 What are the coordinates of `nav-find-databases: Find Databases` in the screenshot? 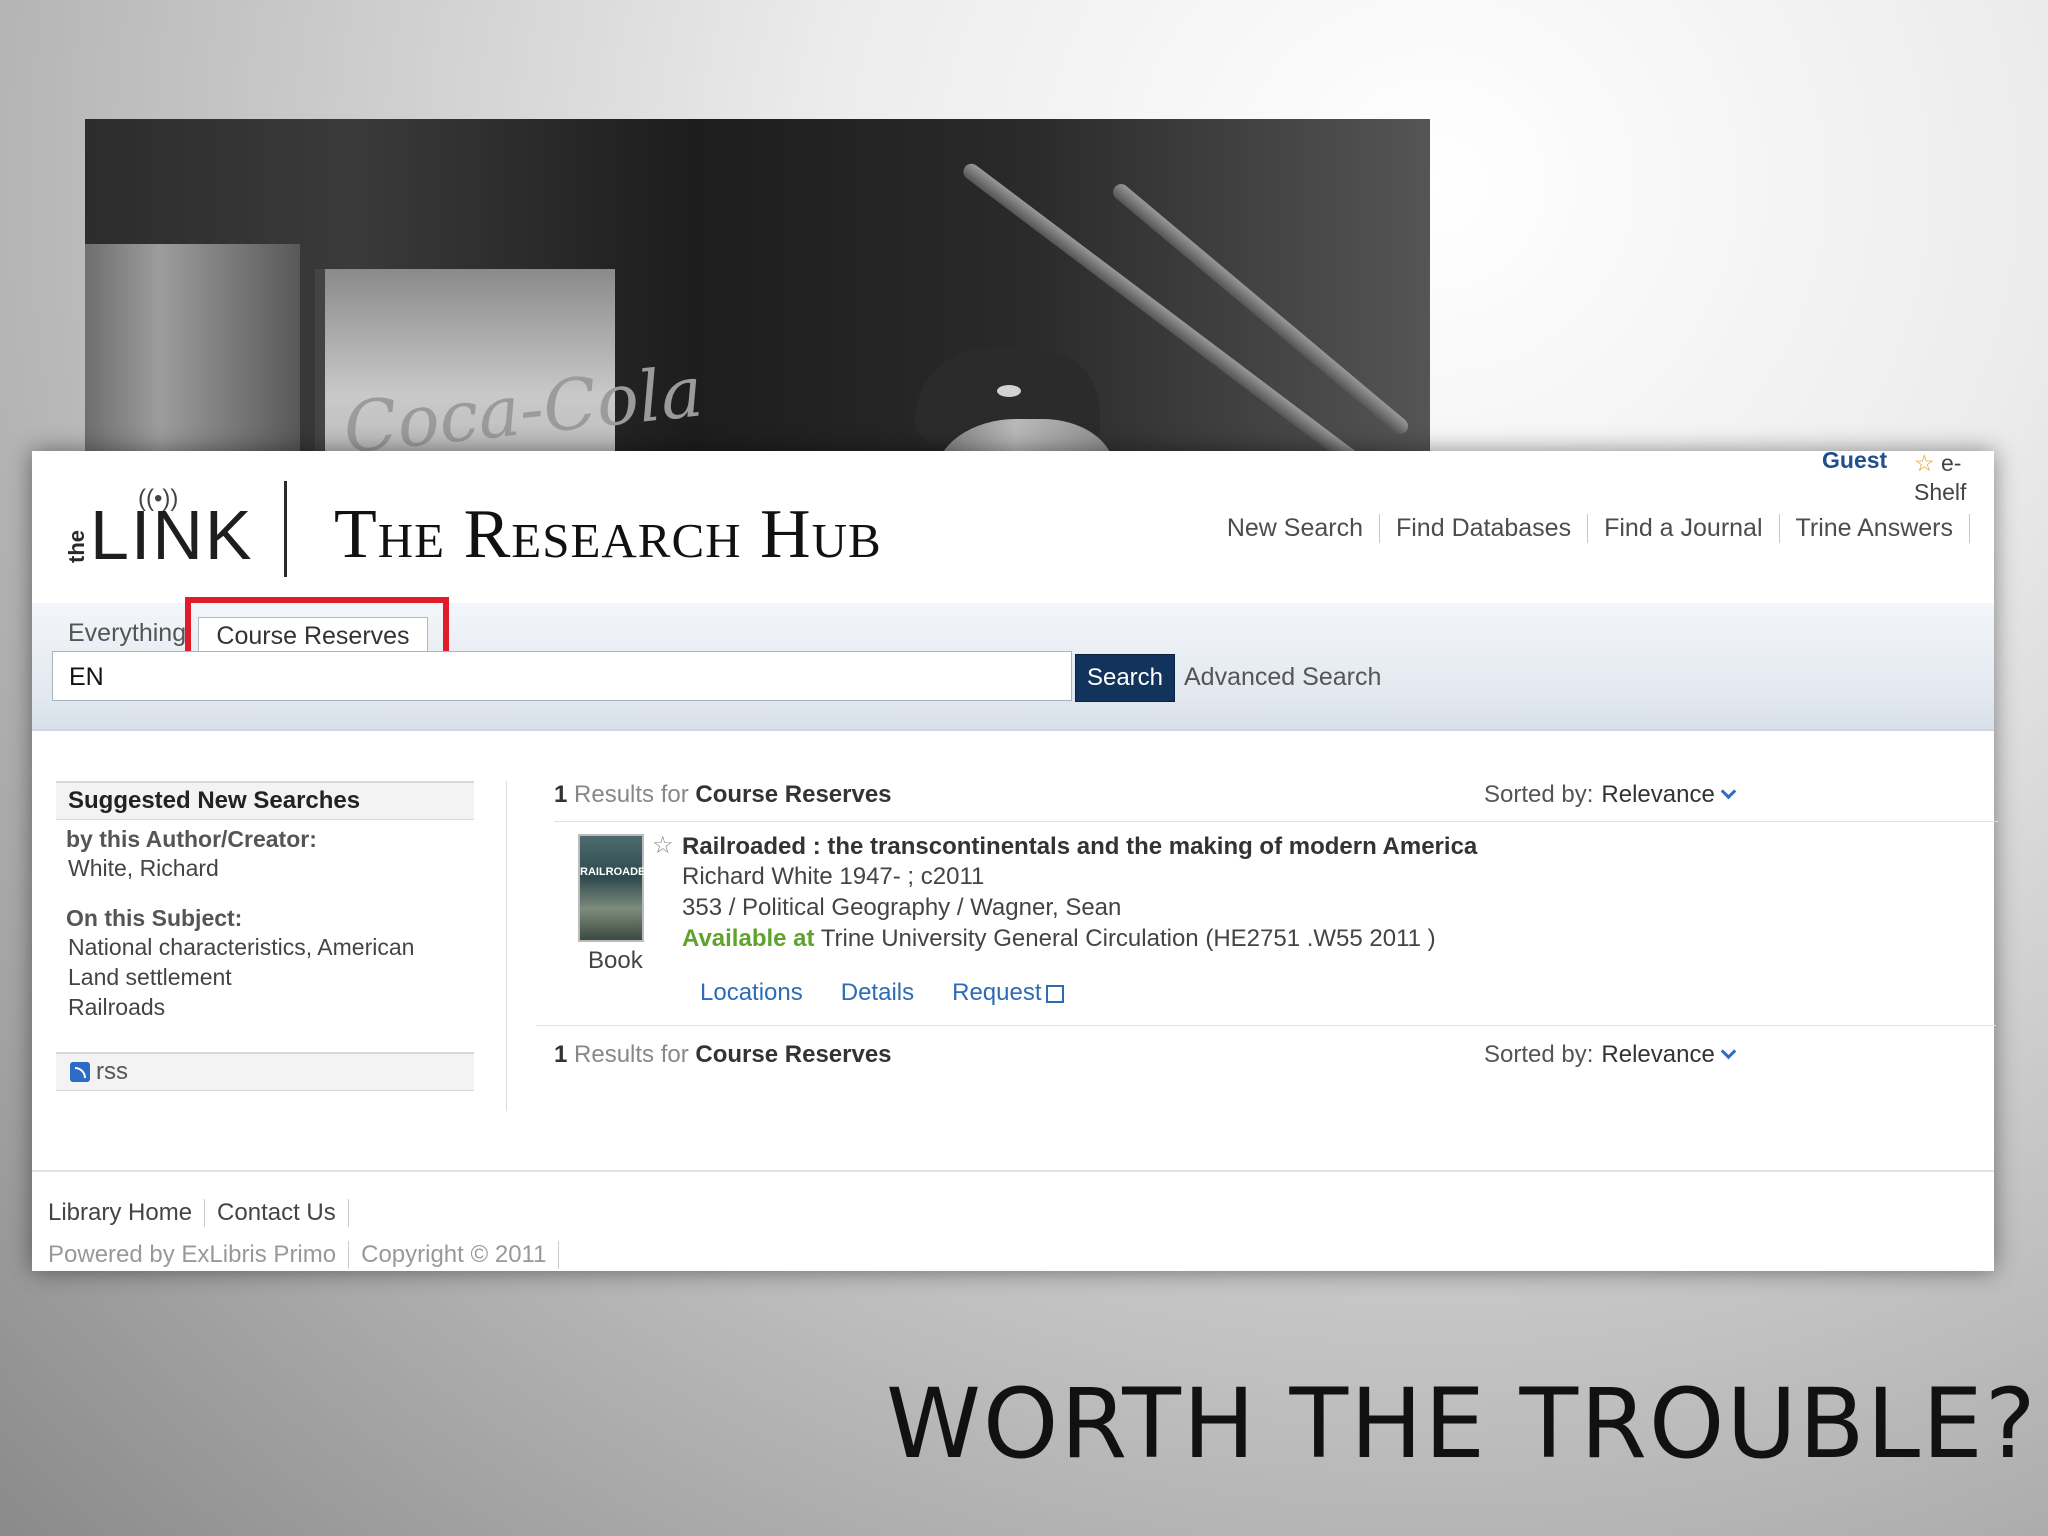 It's located at (1484, 528).